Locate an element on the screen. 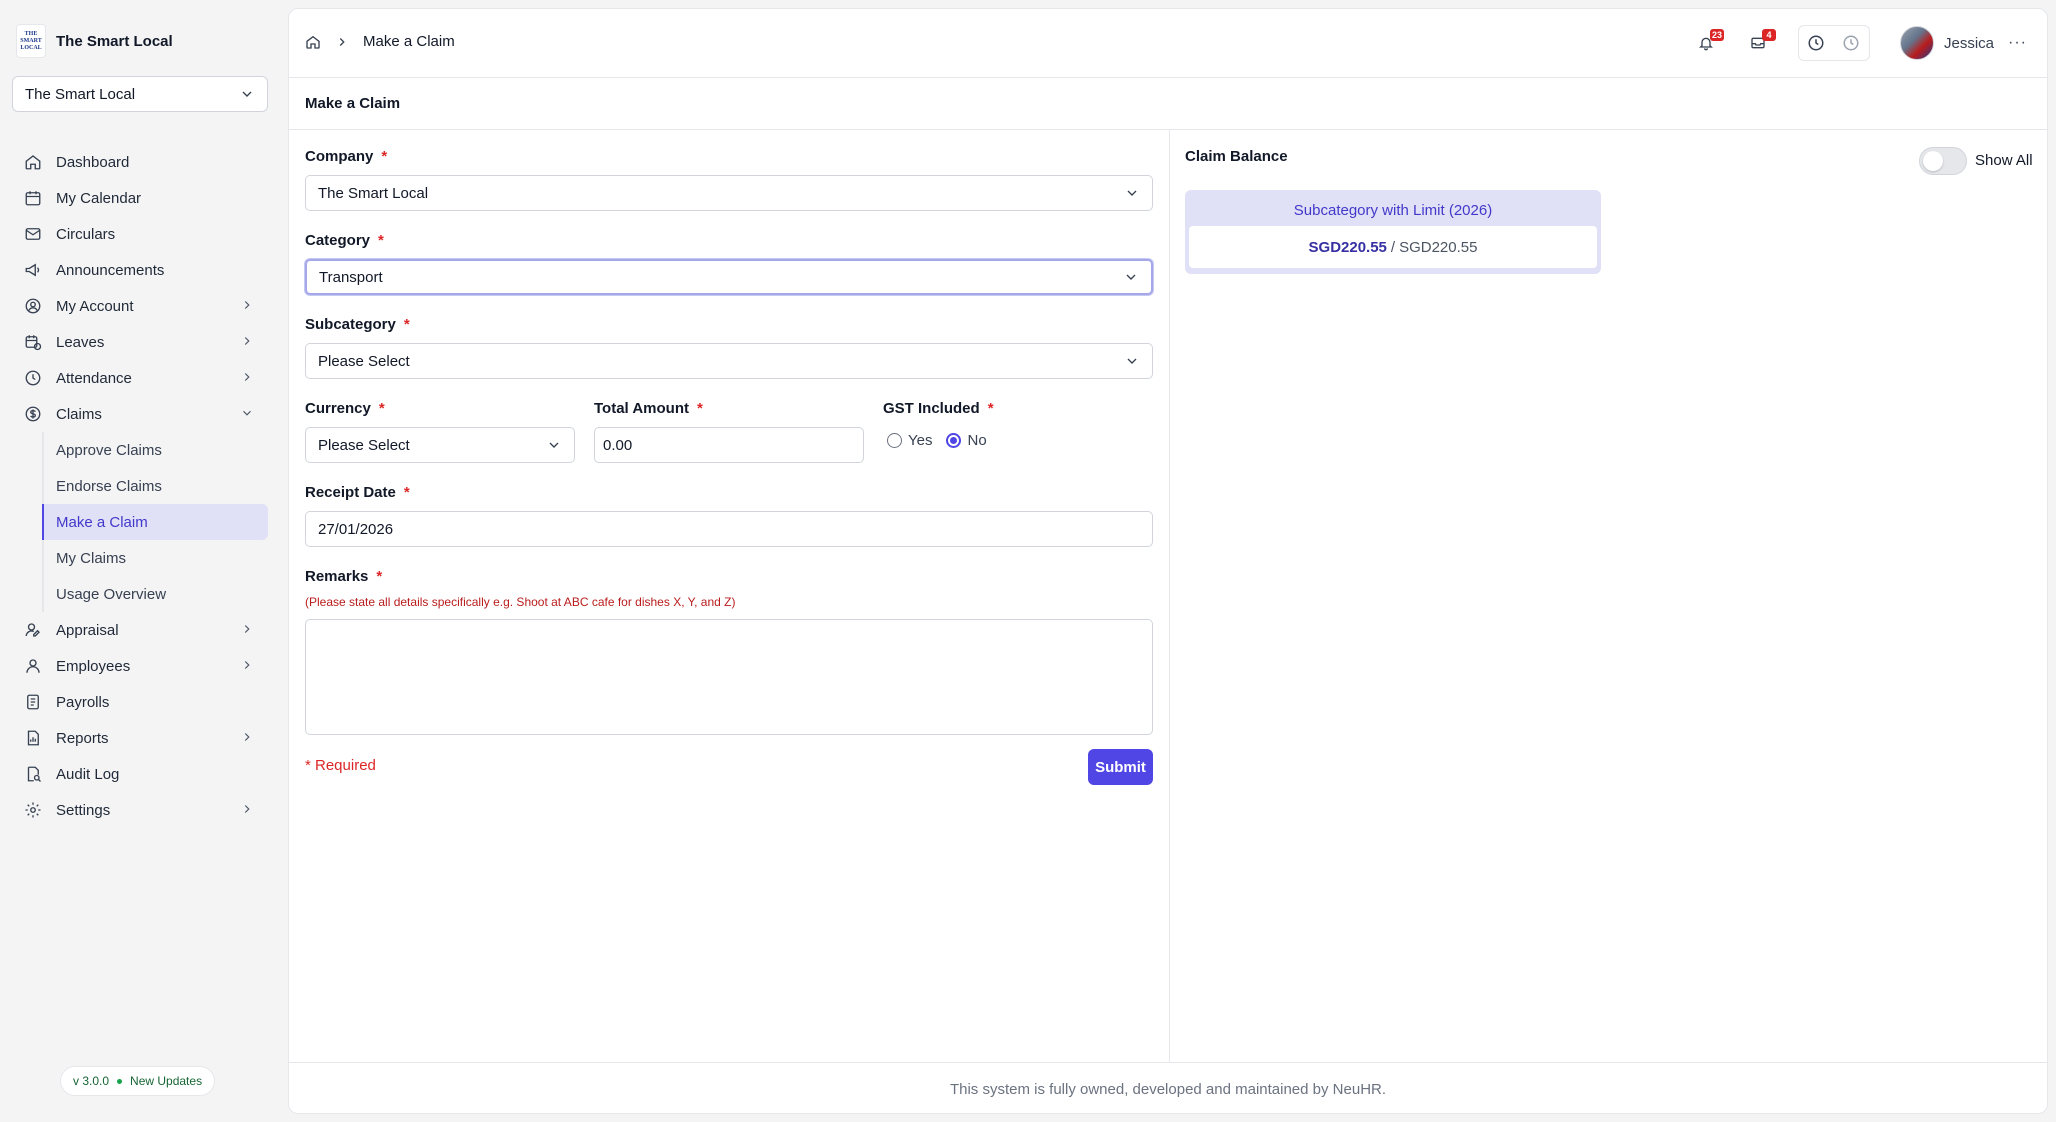 This screenshot has height=1122, width=2056. breadcrumb-current: Make a Claim is located at coordinates (409, 41).